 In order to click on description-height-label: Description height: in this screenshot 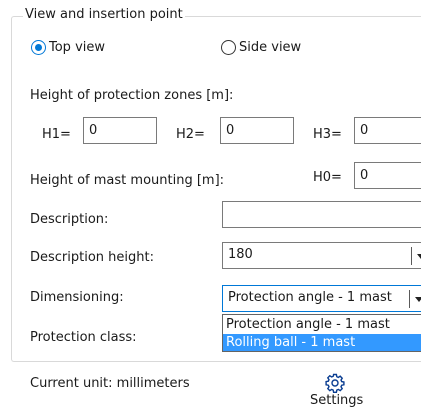, I will do `click(92, 257)`.